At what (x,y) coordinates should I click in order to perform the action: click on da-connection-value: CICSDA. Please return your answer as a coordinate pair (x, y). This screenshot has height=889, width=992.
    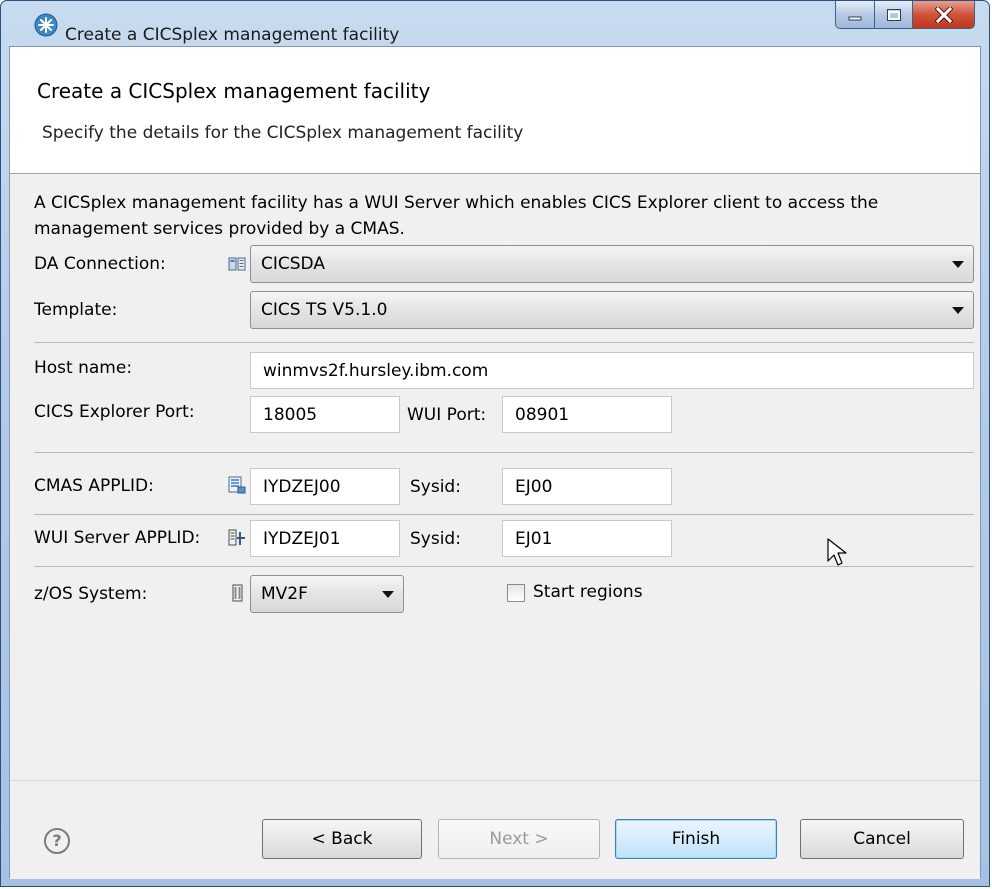
    Looking at the image, I should click on (293, 264).